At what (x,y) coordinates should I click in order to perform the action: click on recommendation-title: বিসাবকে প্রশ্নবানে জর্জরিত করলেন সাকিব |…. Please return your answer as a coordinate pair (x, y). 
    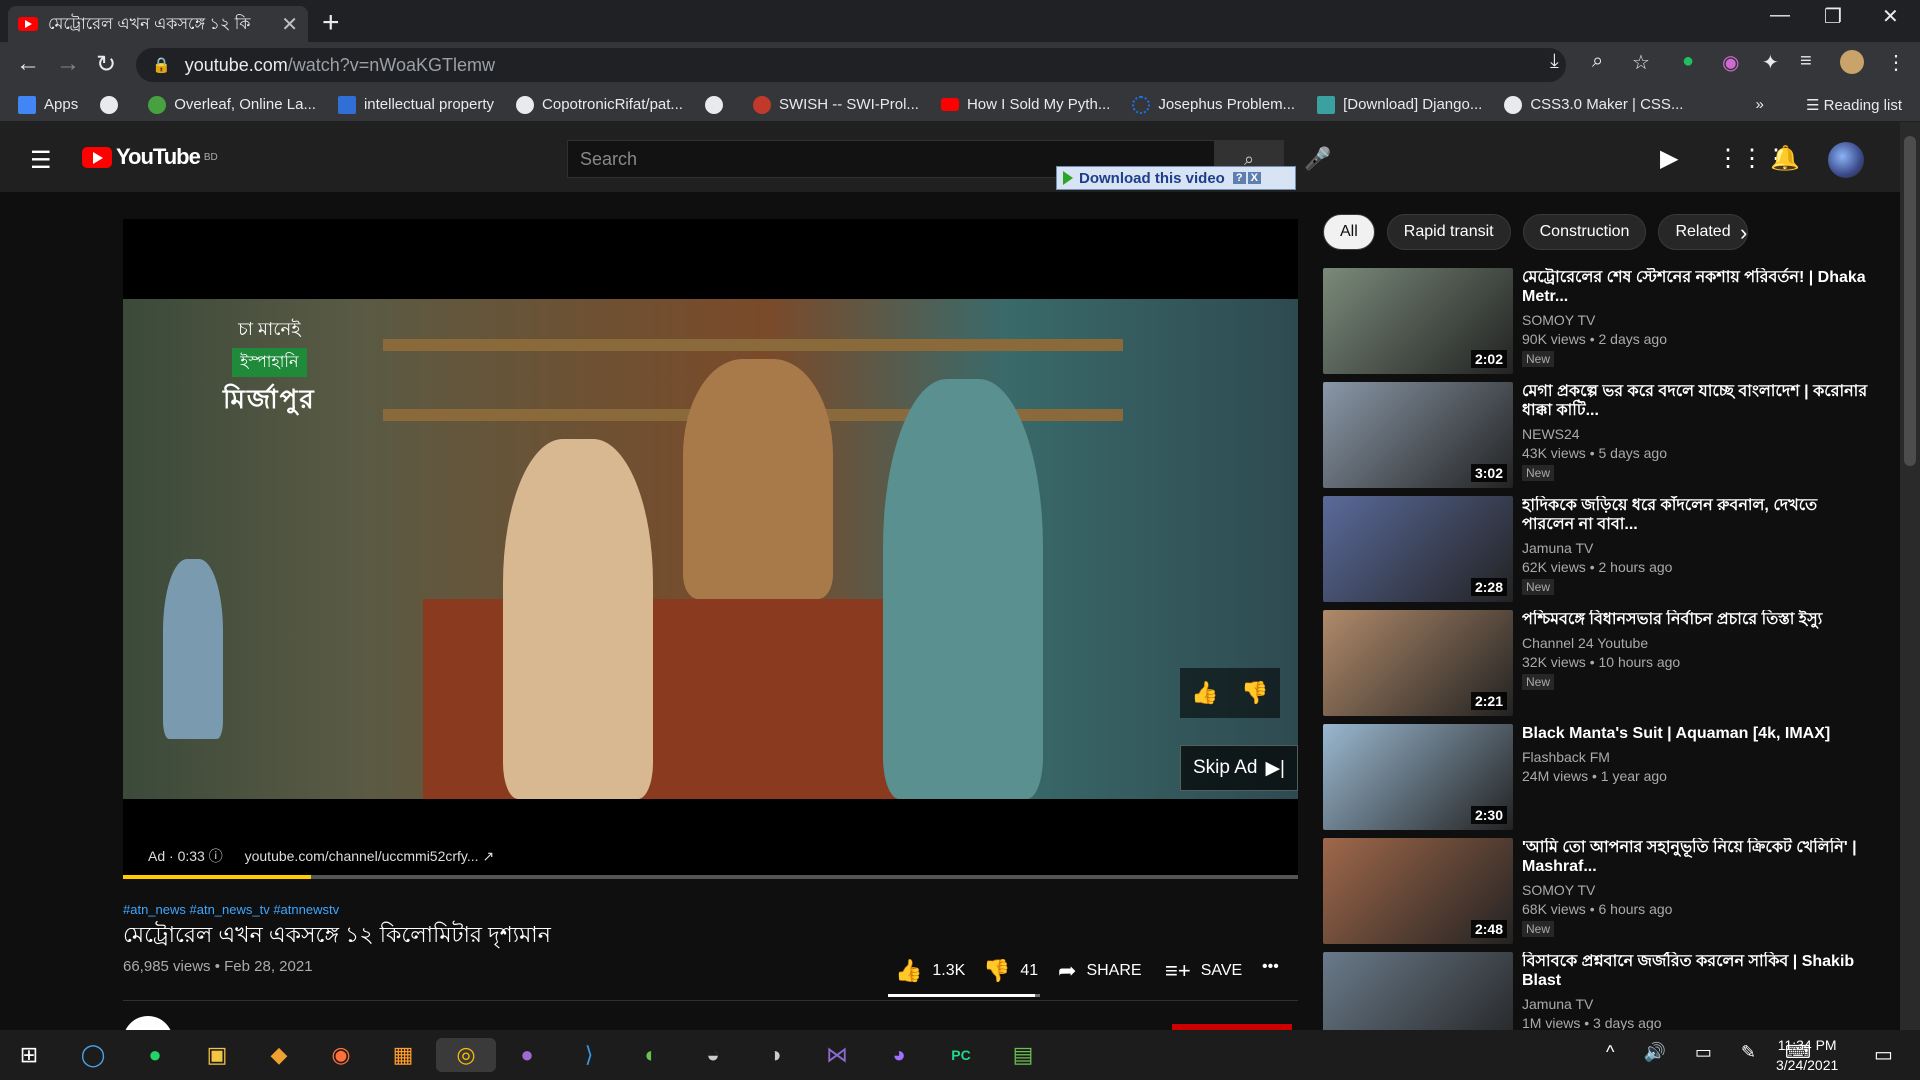
    Looking at the image, I should click on (1697, 971).